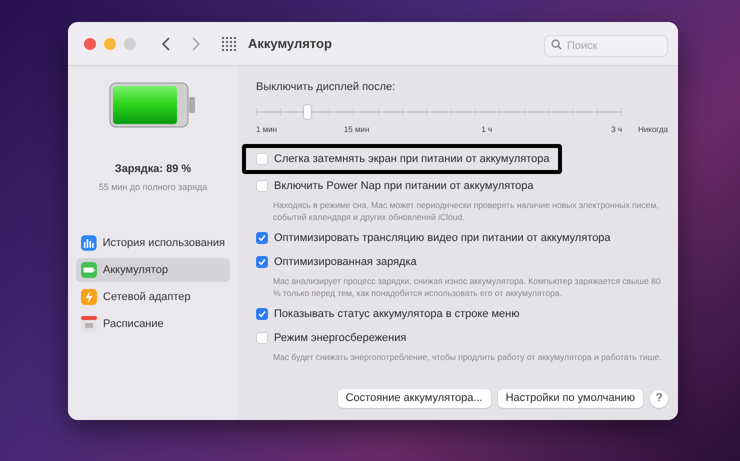  I want to click on slider-track, so click(439, 111).